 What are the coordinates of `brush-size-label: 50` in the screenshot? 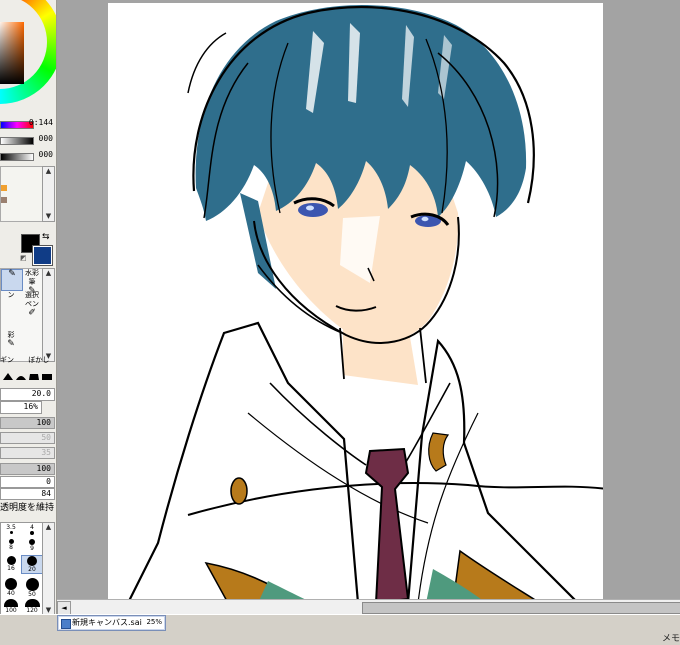 It's located at (32, 594).